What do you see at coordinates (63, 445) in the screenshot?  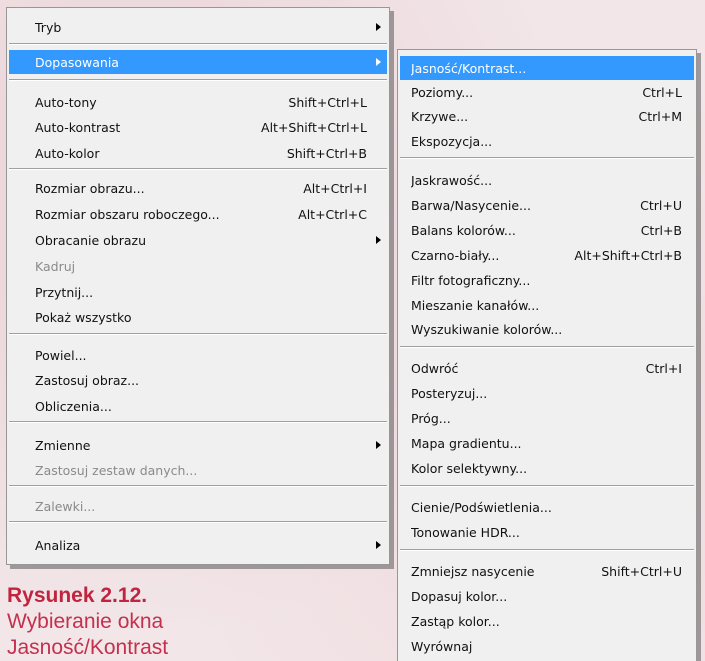 I see `menu-item-label: Zmienne` at bounding box center [63, 445].